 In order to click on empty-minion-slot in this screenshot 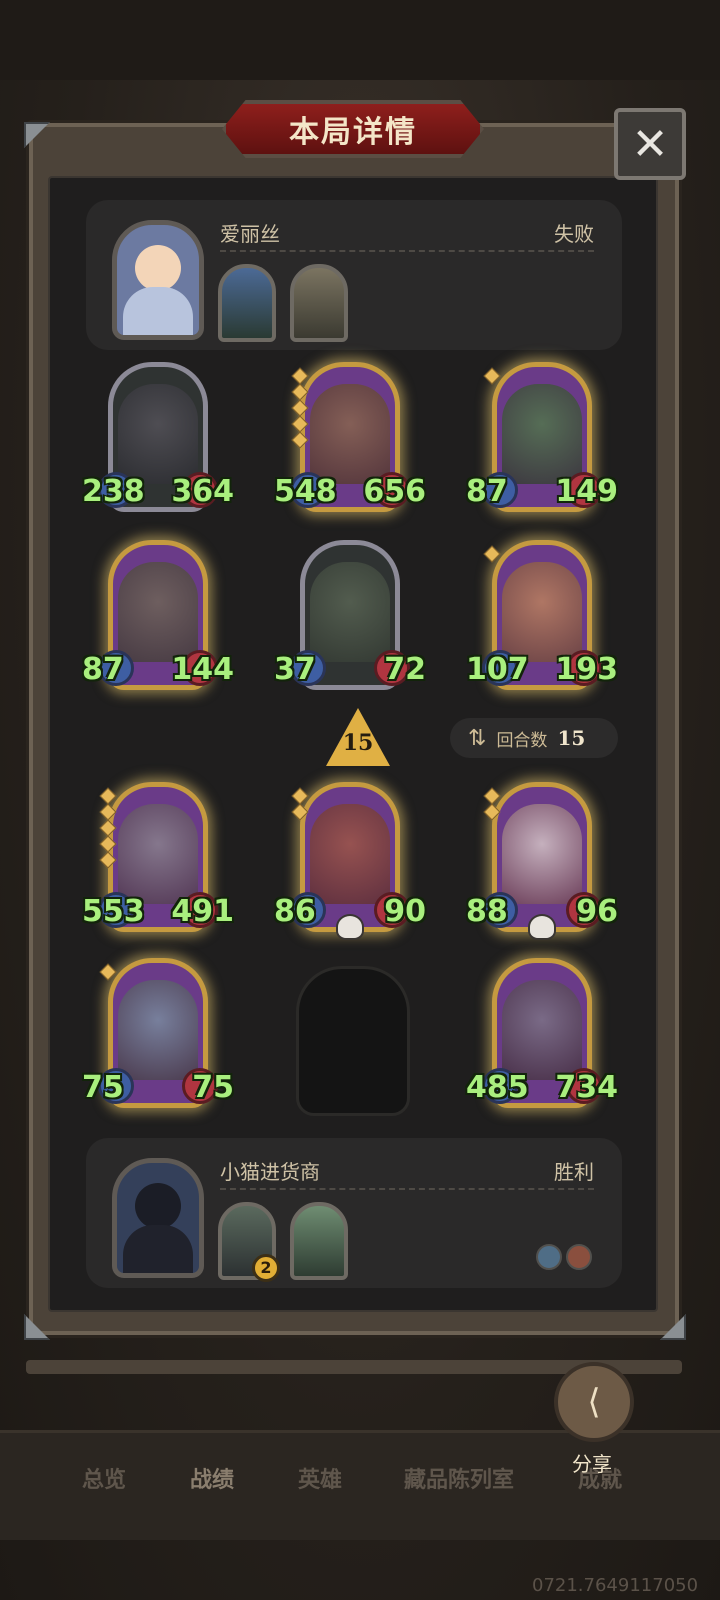, I will do `click(353, 1041)`.